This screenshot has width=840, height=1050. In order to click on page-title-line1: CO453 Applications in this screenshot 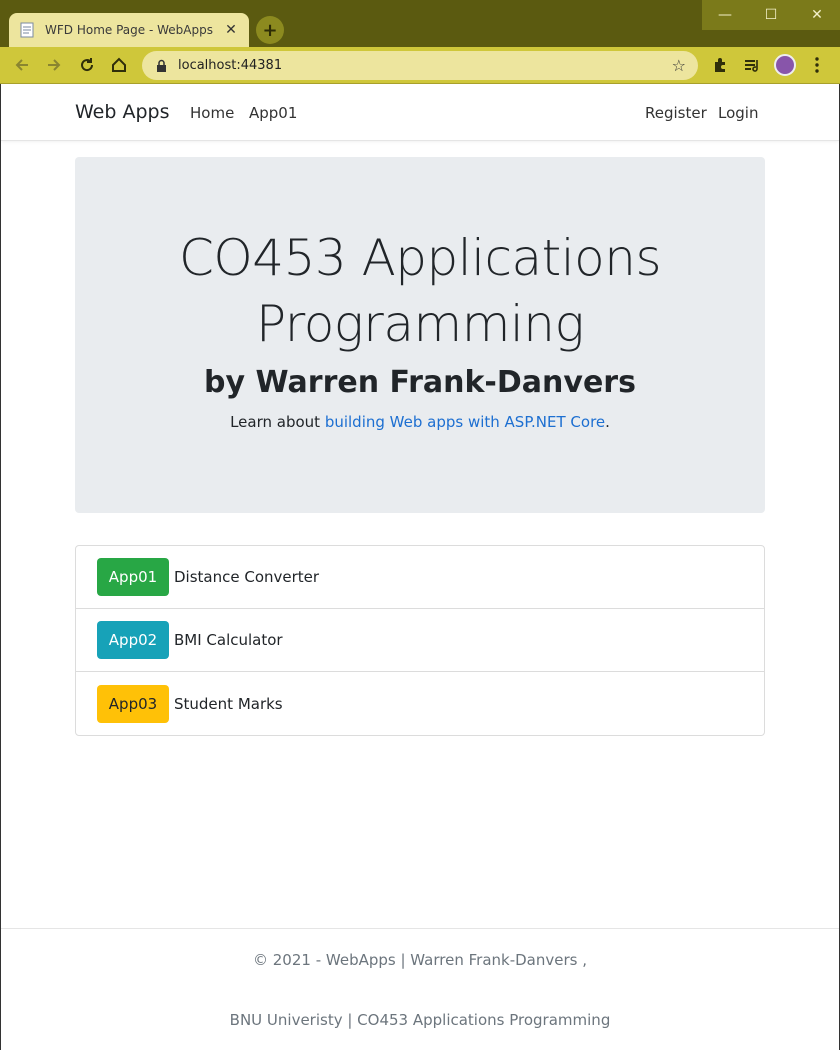, I will do `click(420, 258)`.